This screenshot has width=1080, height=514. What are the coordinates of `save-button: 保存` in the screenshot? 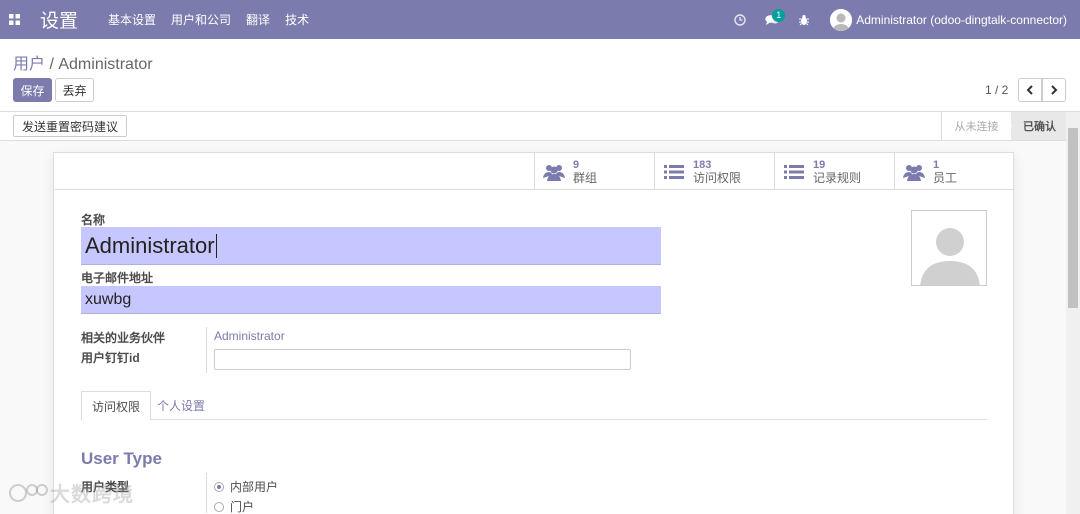 It's located at (32, 90).